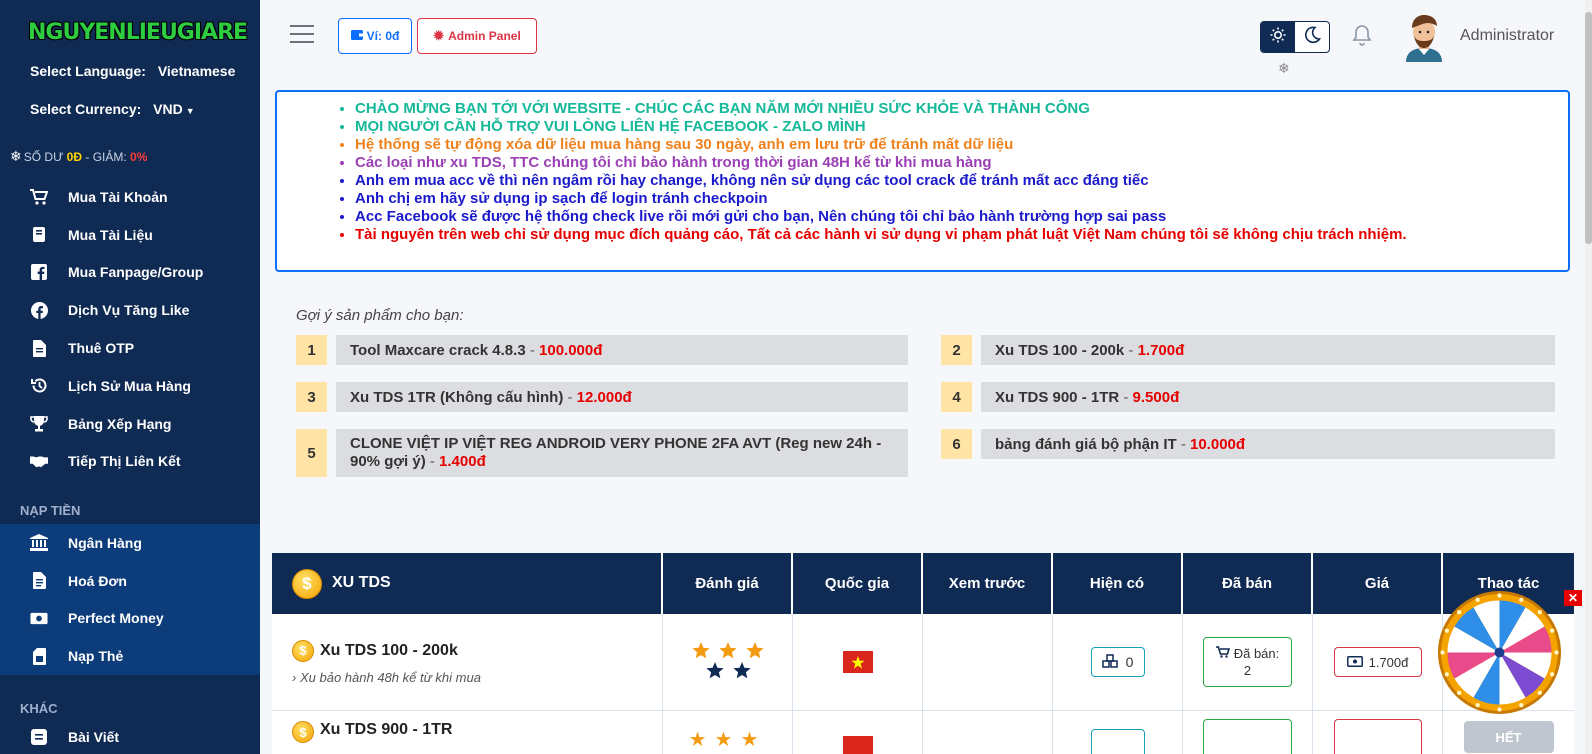  What do you see at coordinates (457, 397) in the screenshot?
I see `suggestion-name: Xu TDS 1TR (Không cấu hình)` at bounding box center [457, 397].